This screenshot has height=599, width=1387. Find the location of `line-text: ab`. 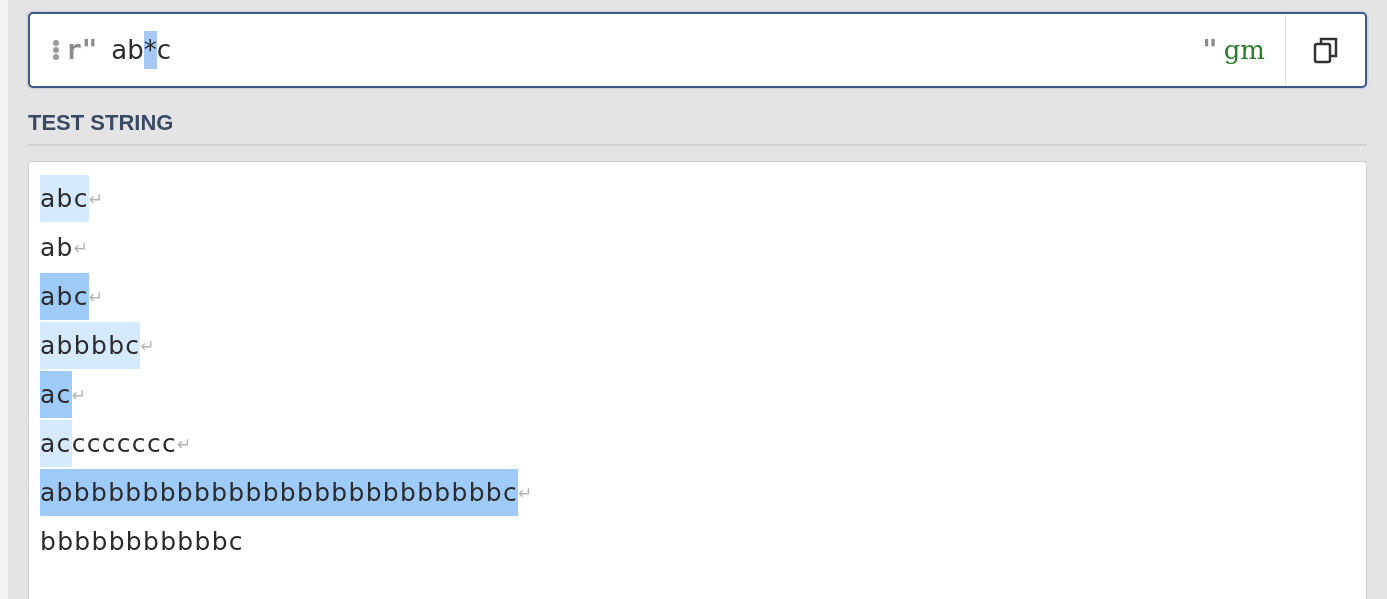

line-text: ab is located at coordinates (57, 247).